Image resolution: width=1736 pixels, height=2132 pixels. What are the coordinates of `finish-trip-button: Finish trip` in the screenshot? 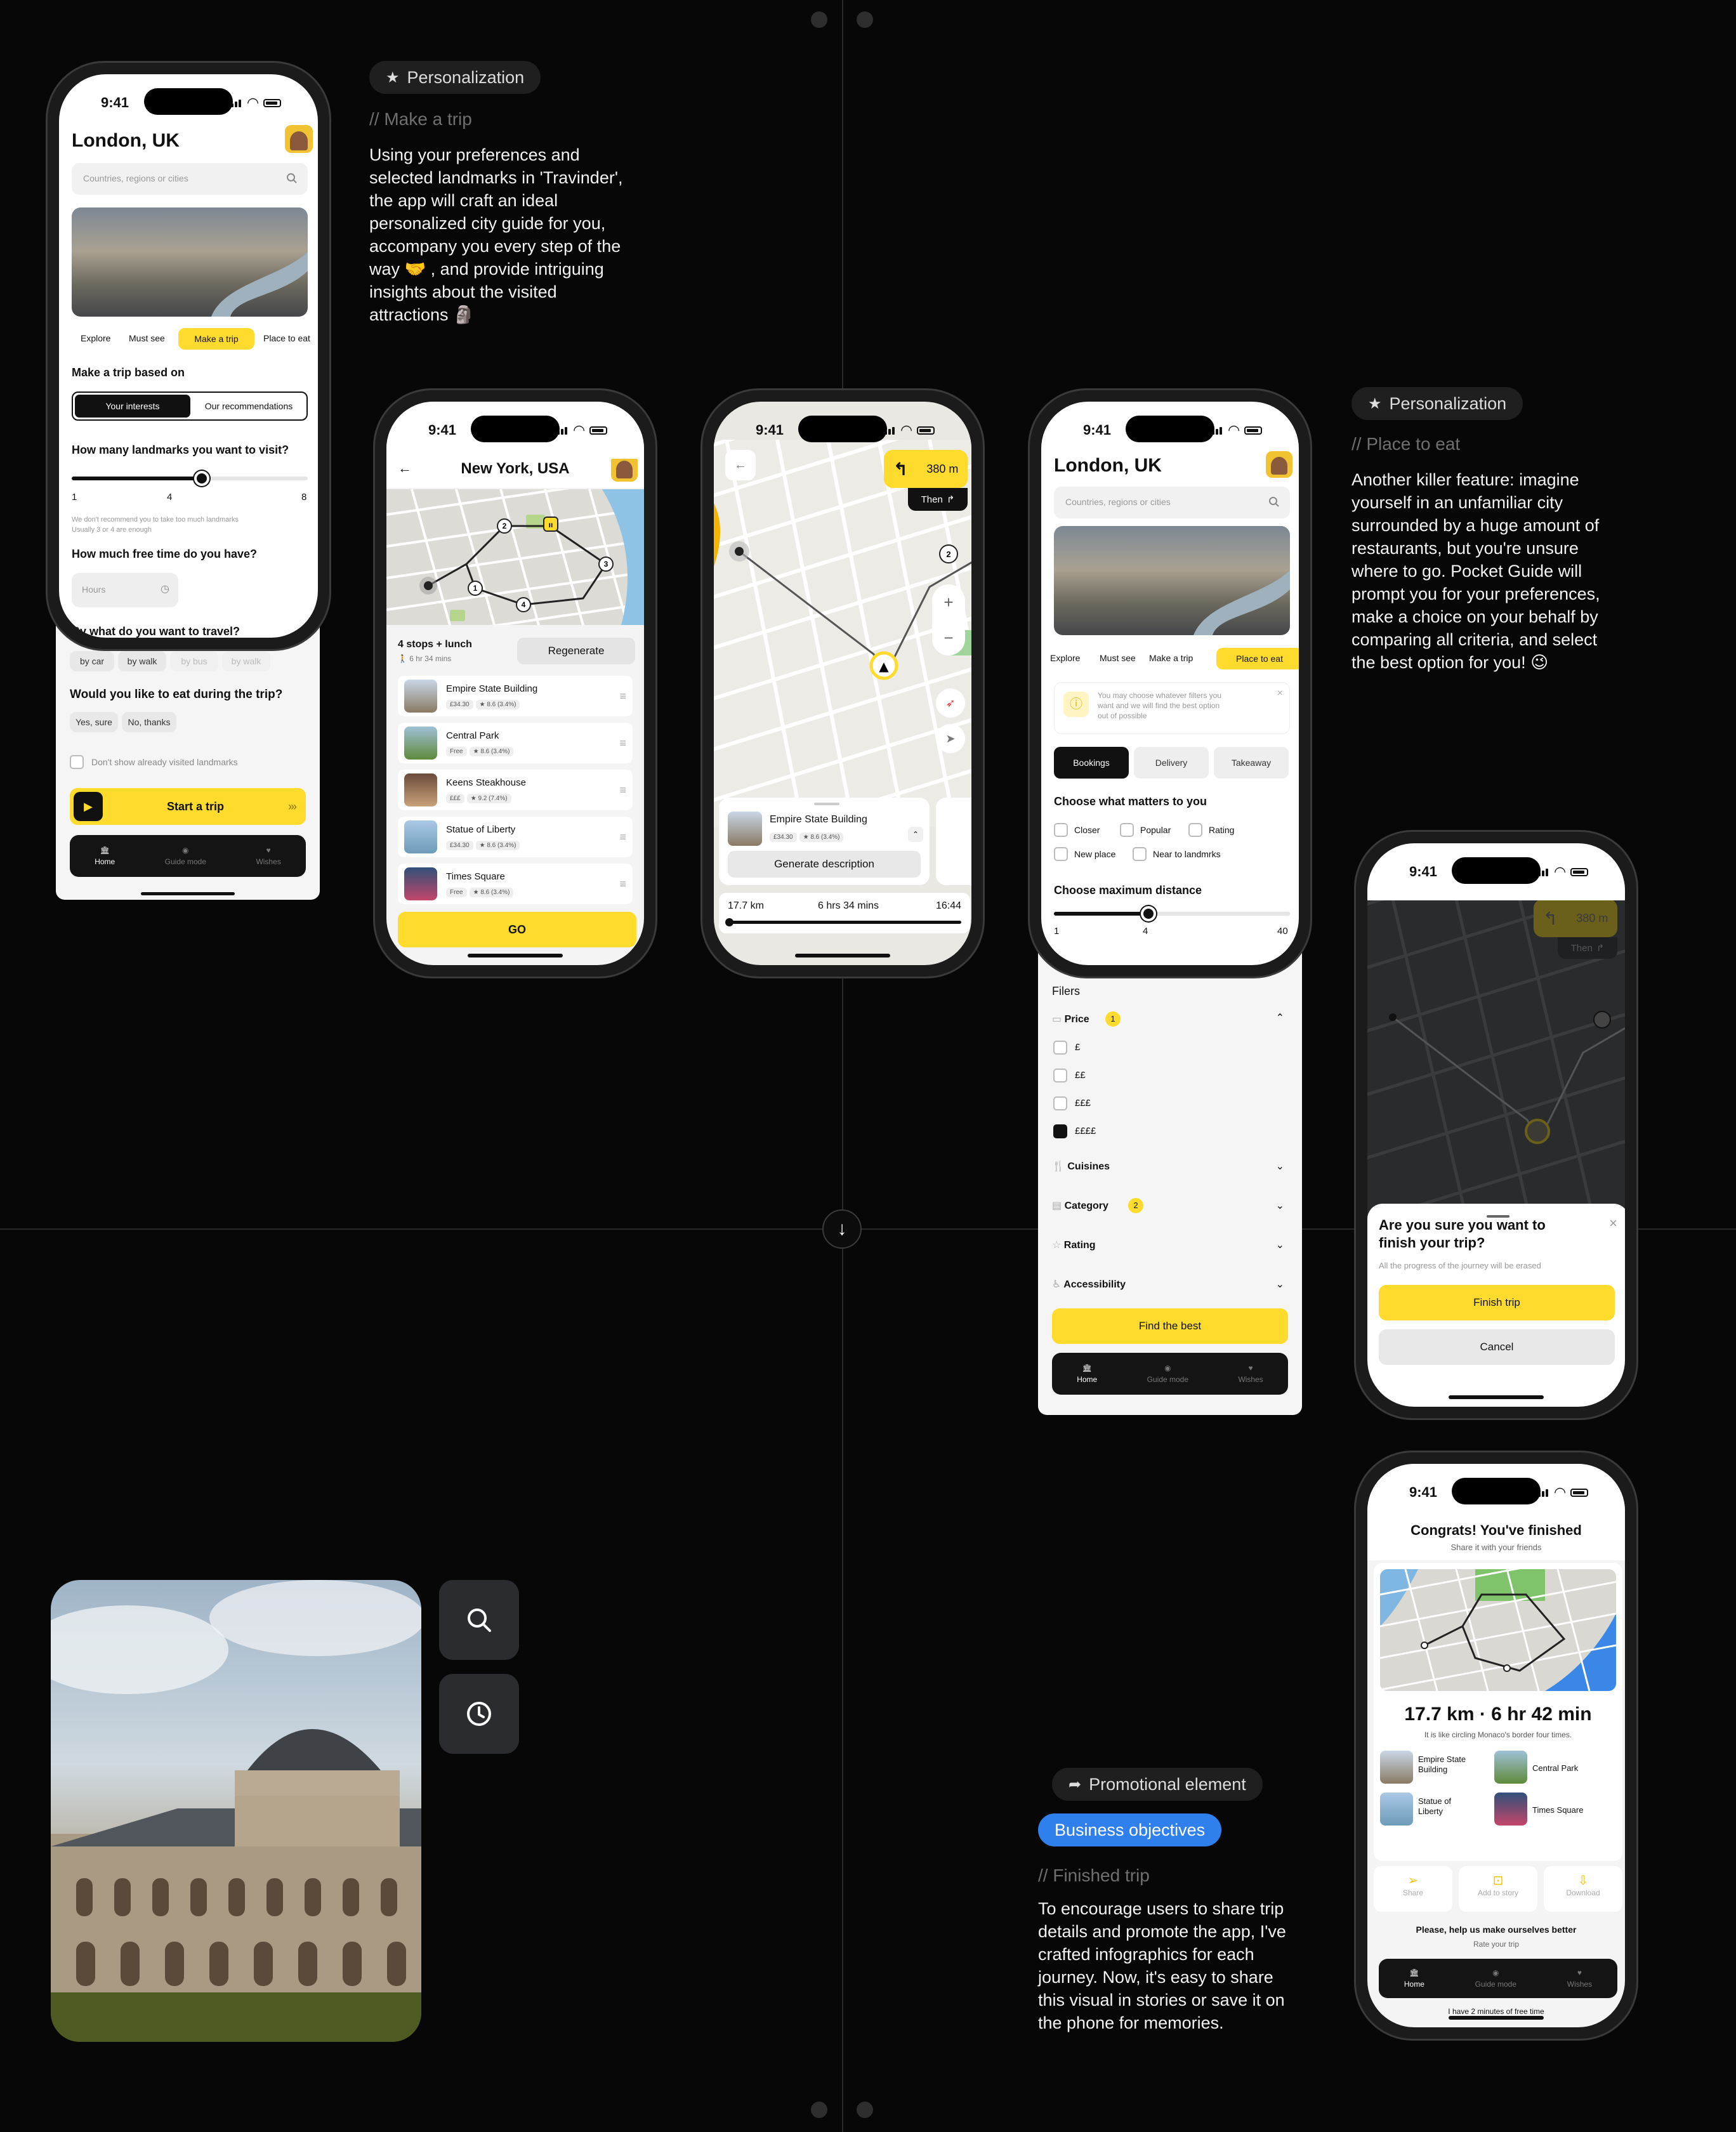 It's located at (1497, 1302).